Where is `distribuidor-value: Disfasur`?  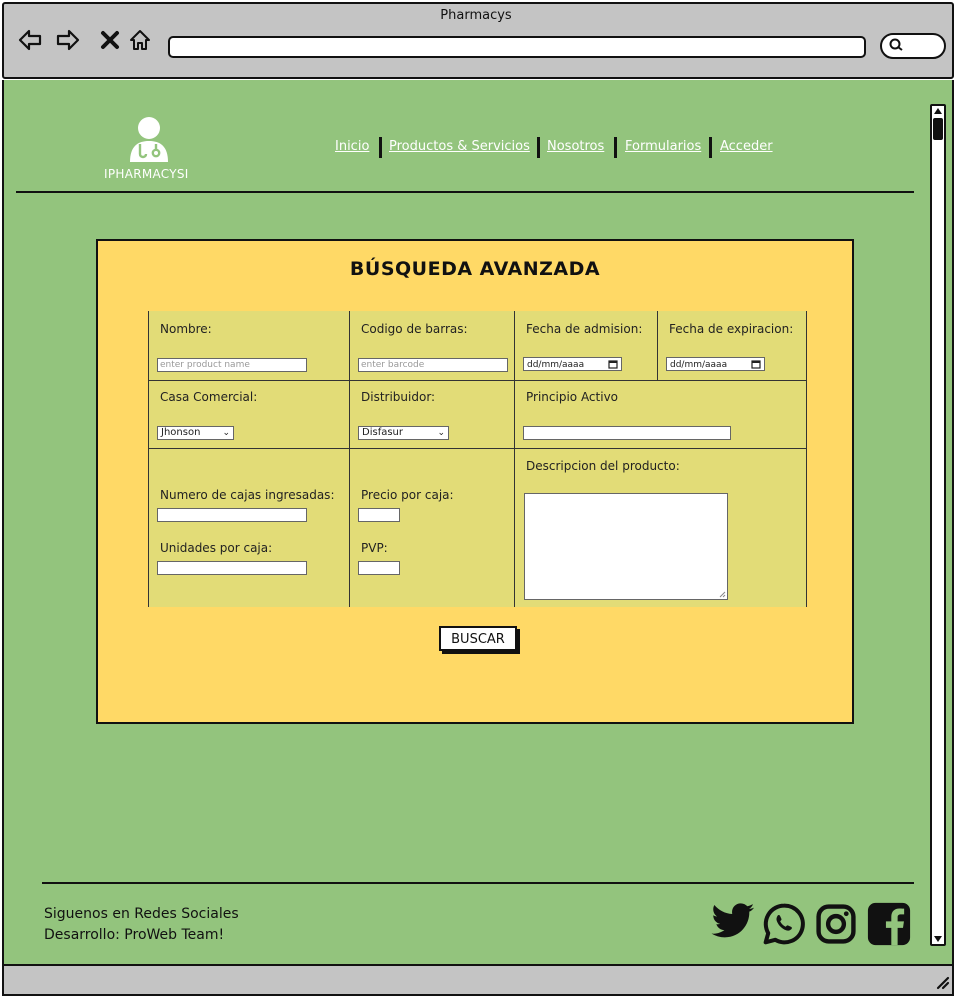
distribuidor-value: Disfasur is located at coordinates (382, 432).